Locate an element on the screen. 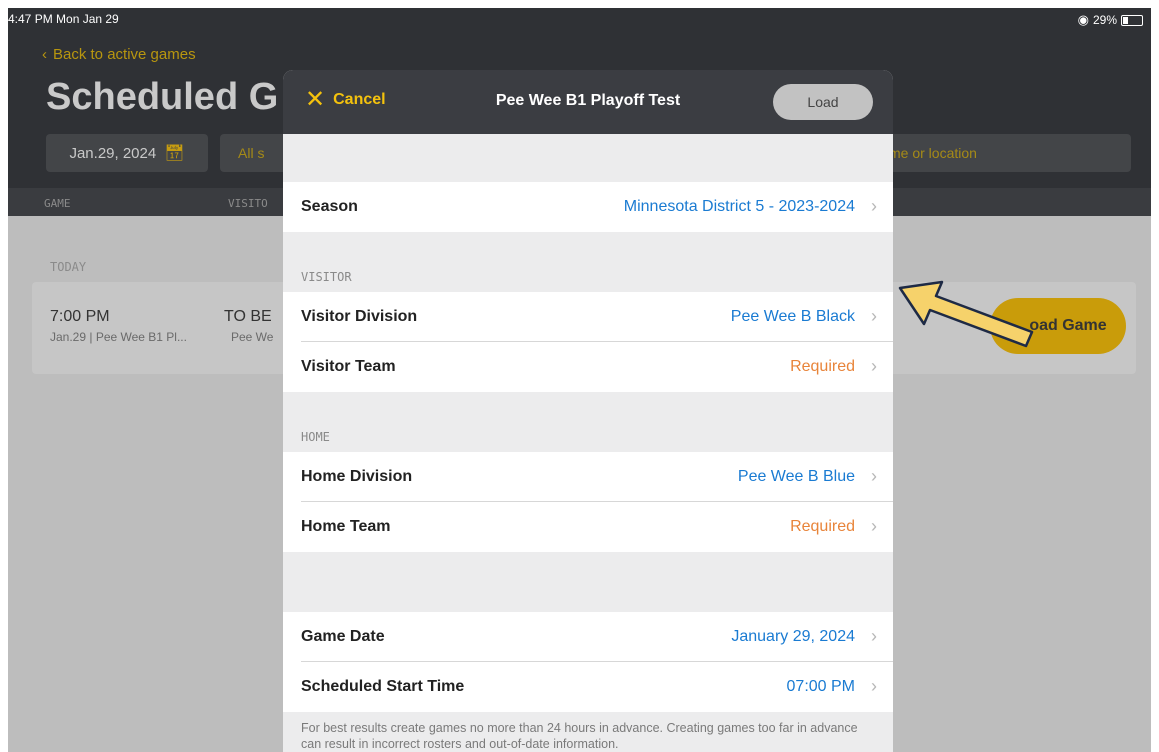 The width and height of the screenshot is (1159, 752). status-filter: All s is located at coordinates (255, 153).